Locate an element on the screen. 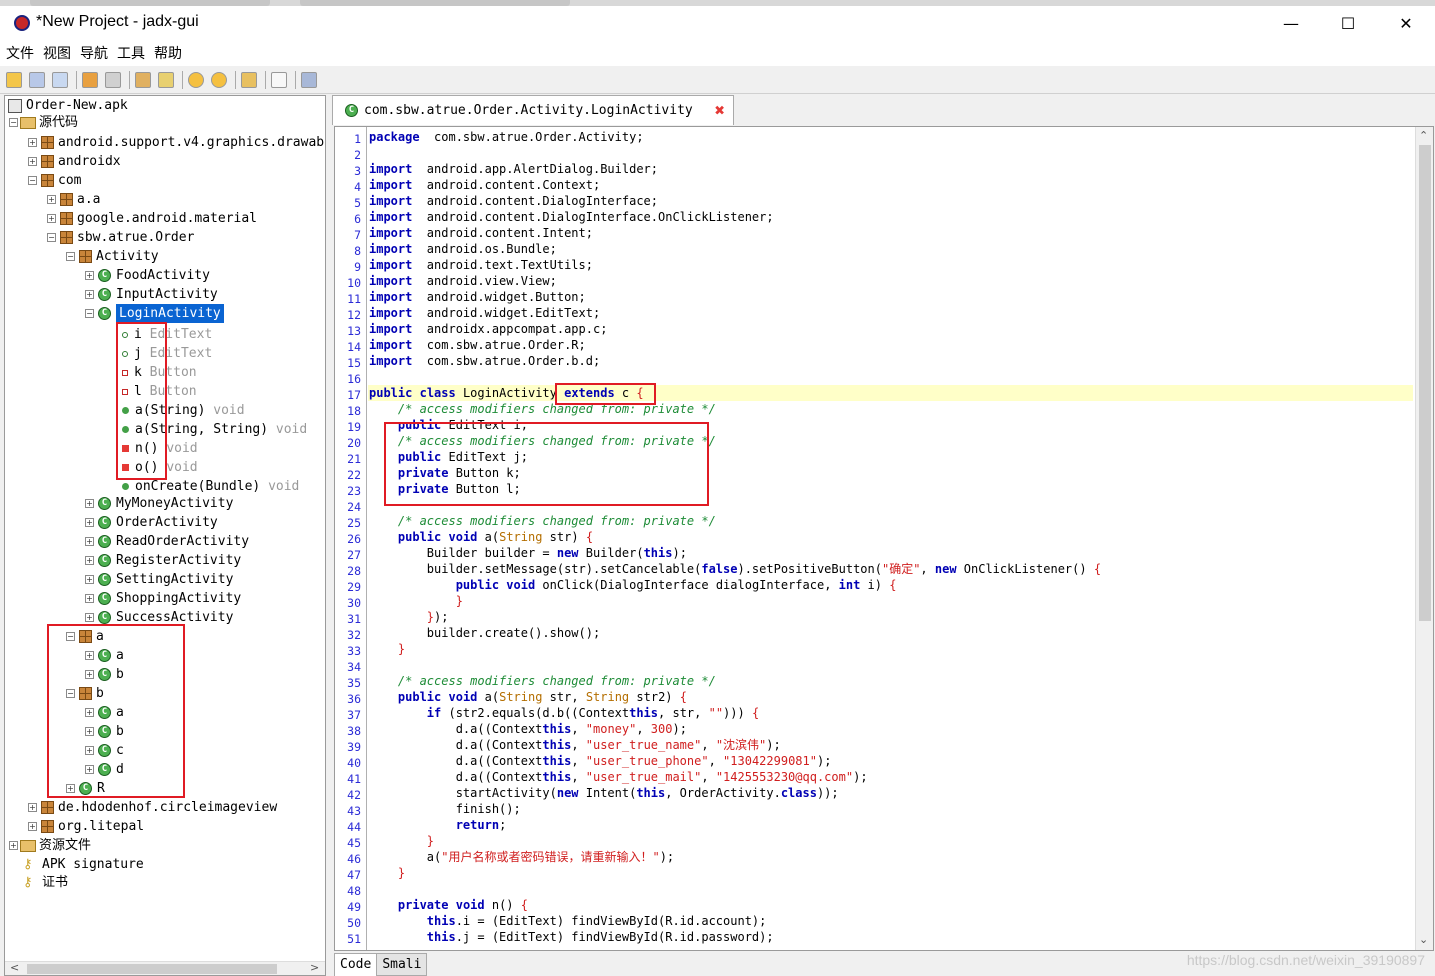  tree-node-package: + google.android.material is located at coordinates (152, 218).